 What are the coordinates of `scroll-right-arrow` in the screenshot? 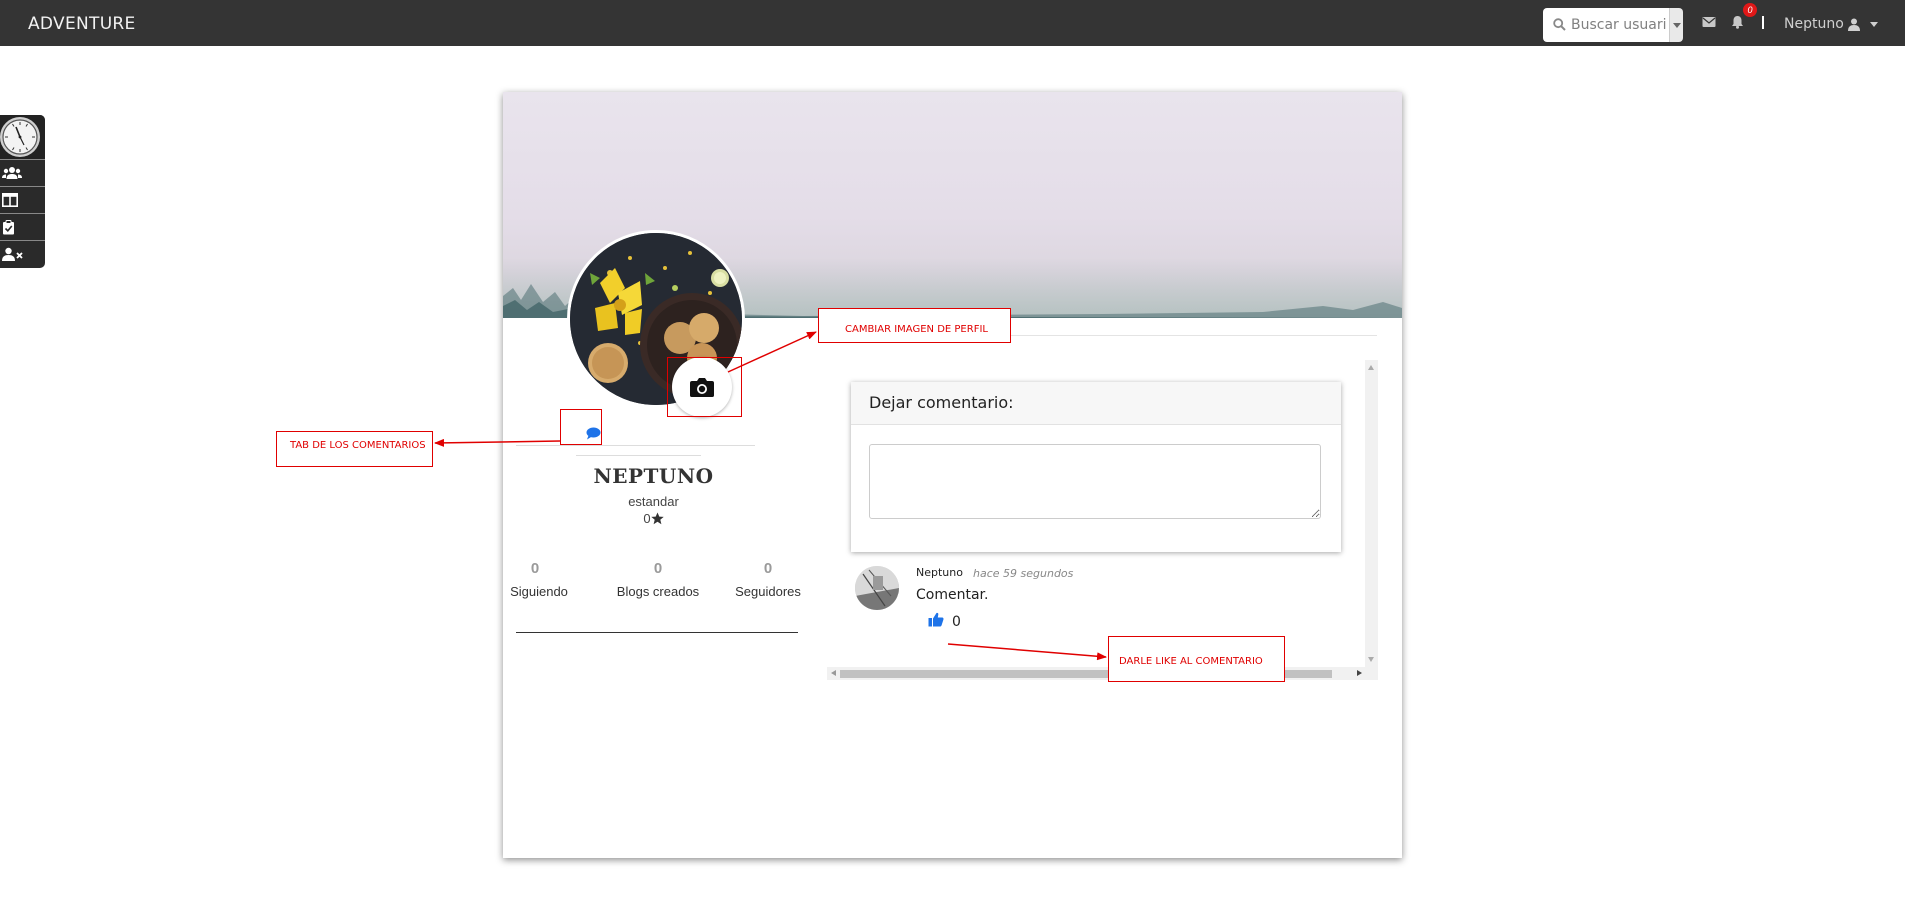 It's located at (1359, 673).